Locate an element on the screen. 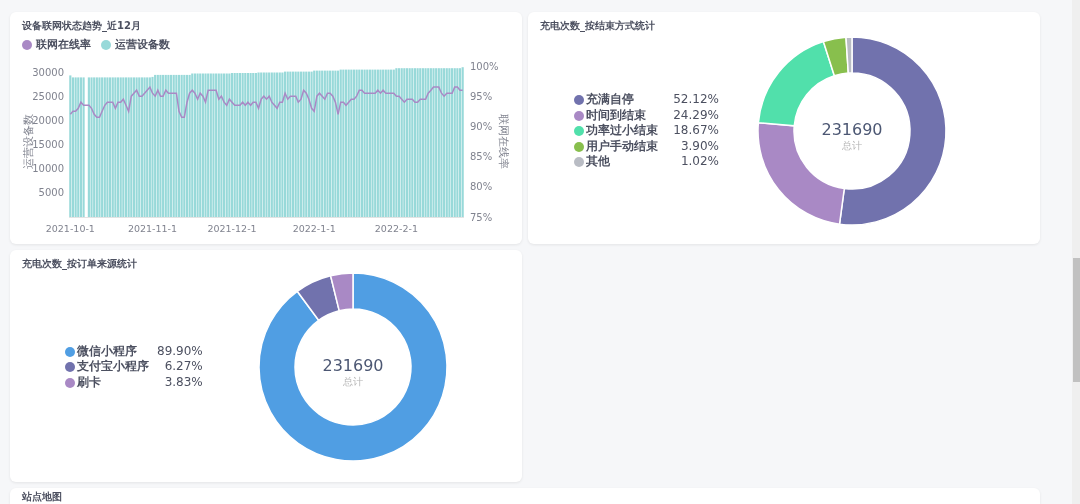 The width and height of the screenshot is (1080, 504). legend-value: 52.12% is located at coordinates (695, 100).